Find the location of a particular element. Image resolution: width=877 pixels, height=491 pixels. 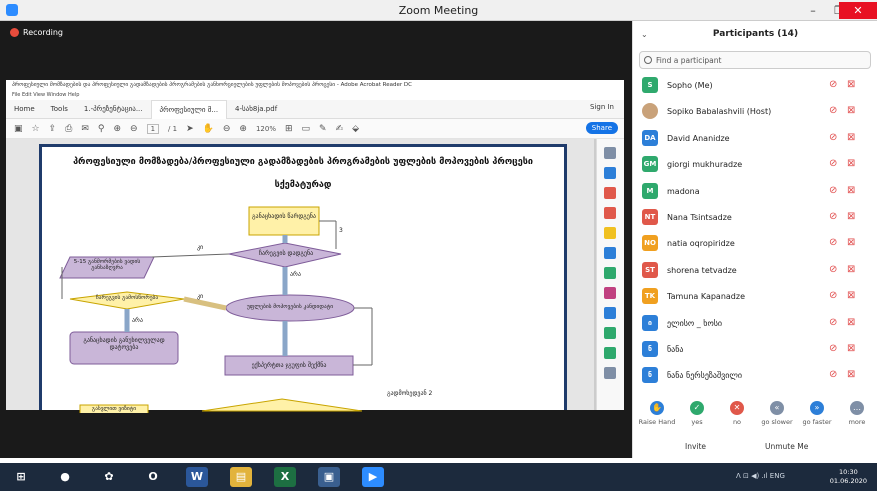

fill-sign-icon is located at coordinates (610, 293).